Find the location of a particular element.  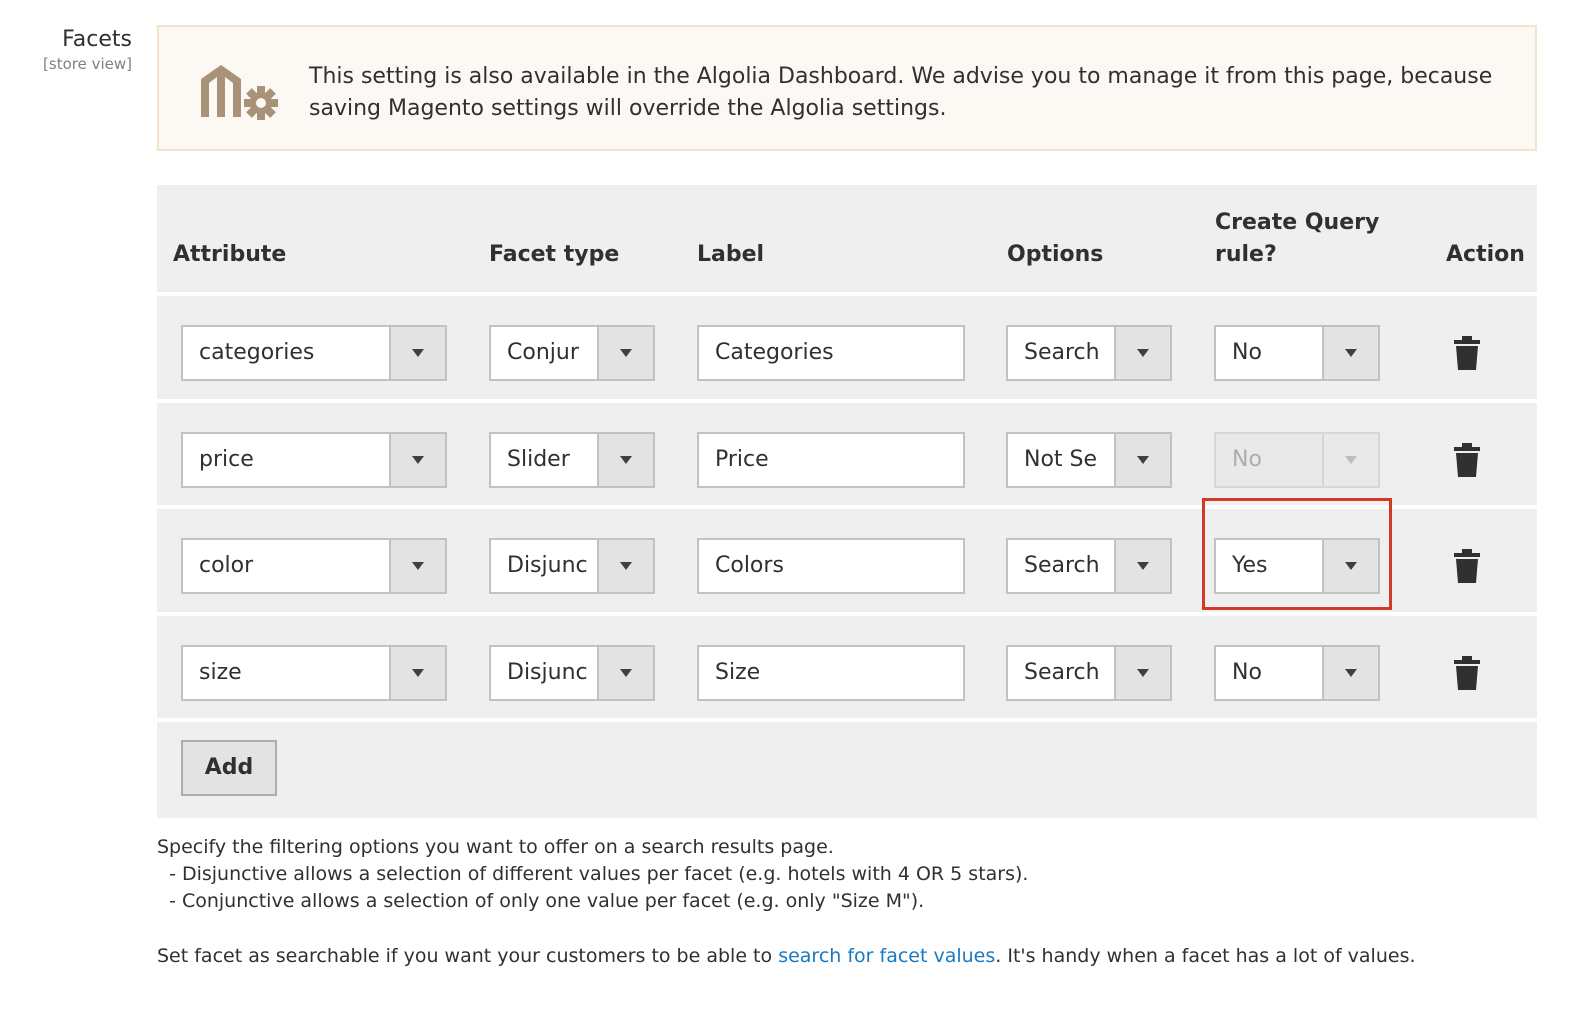

table-row: size Disjunс Size Search No is located at coordinates (847, 668).